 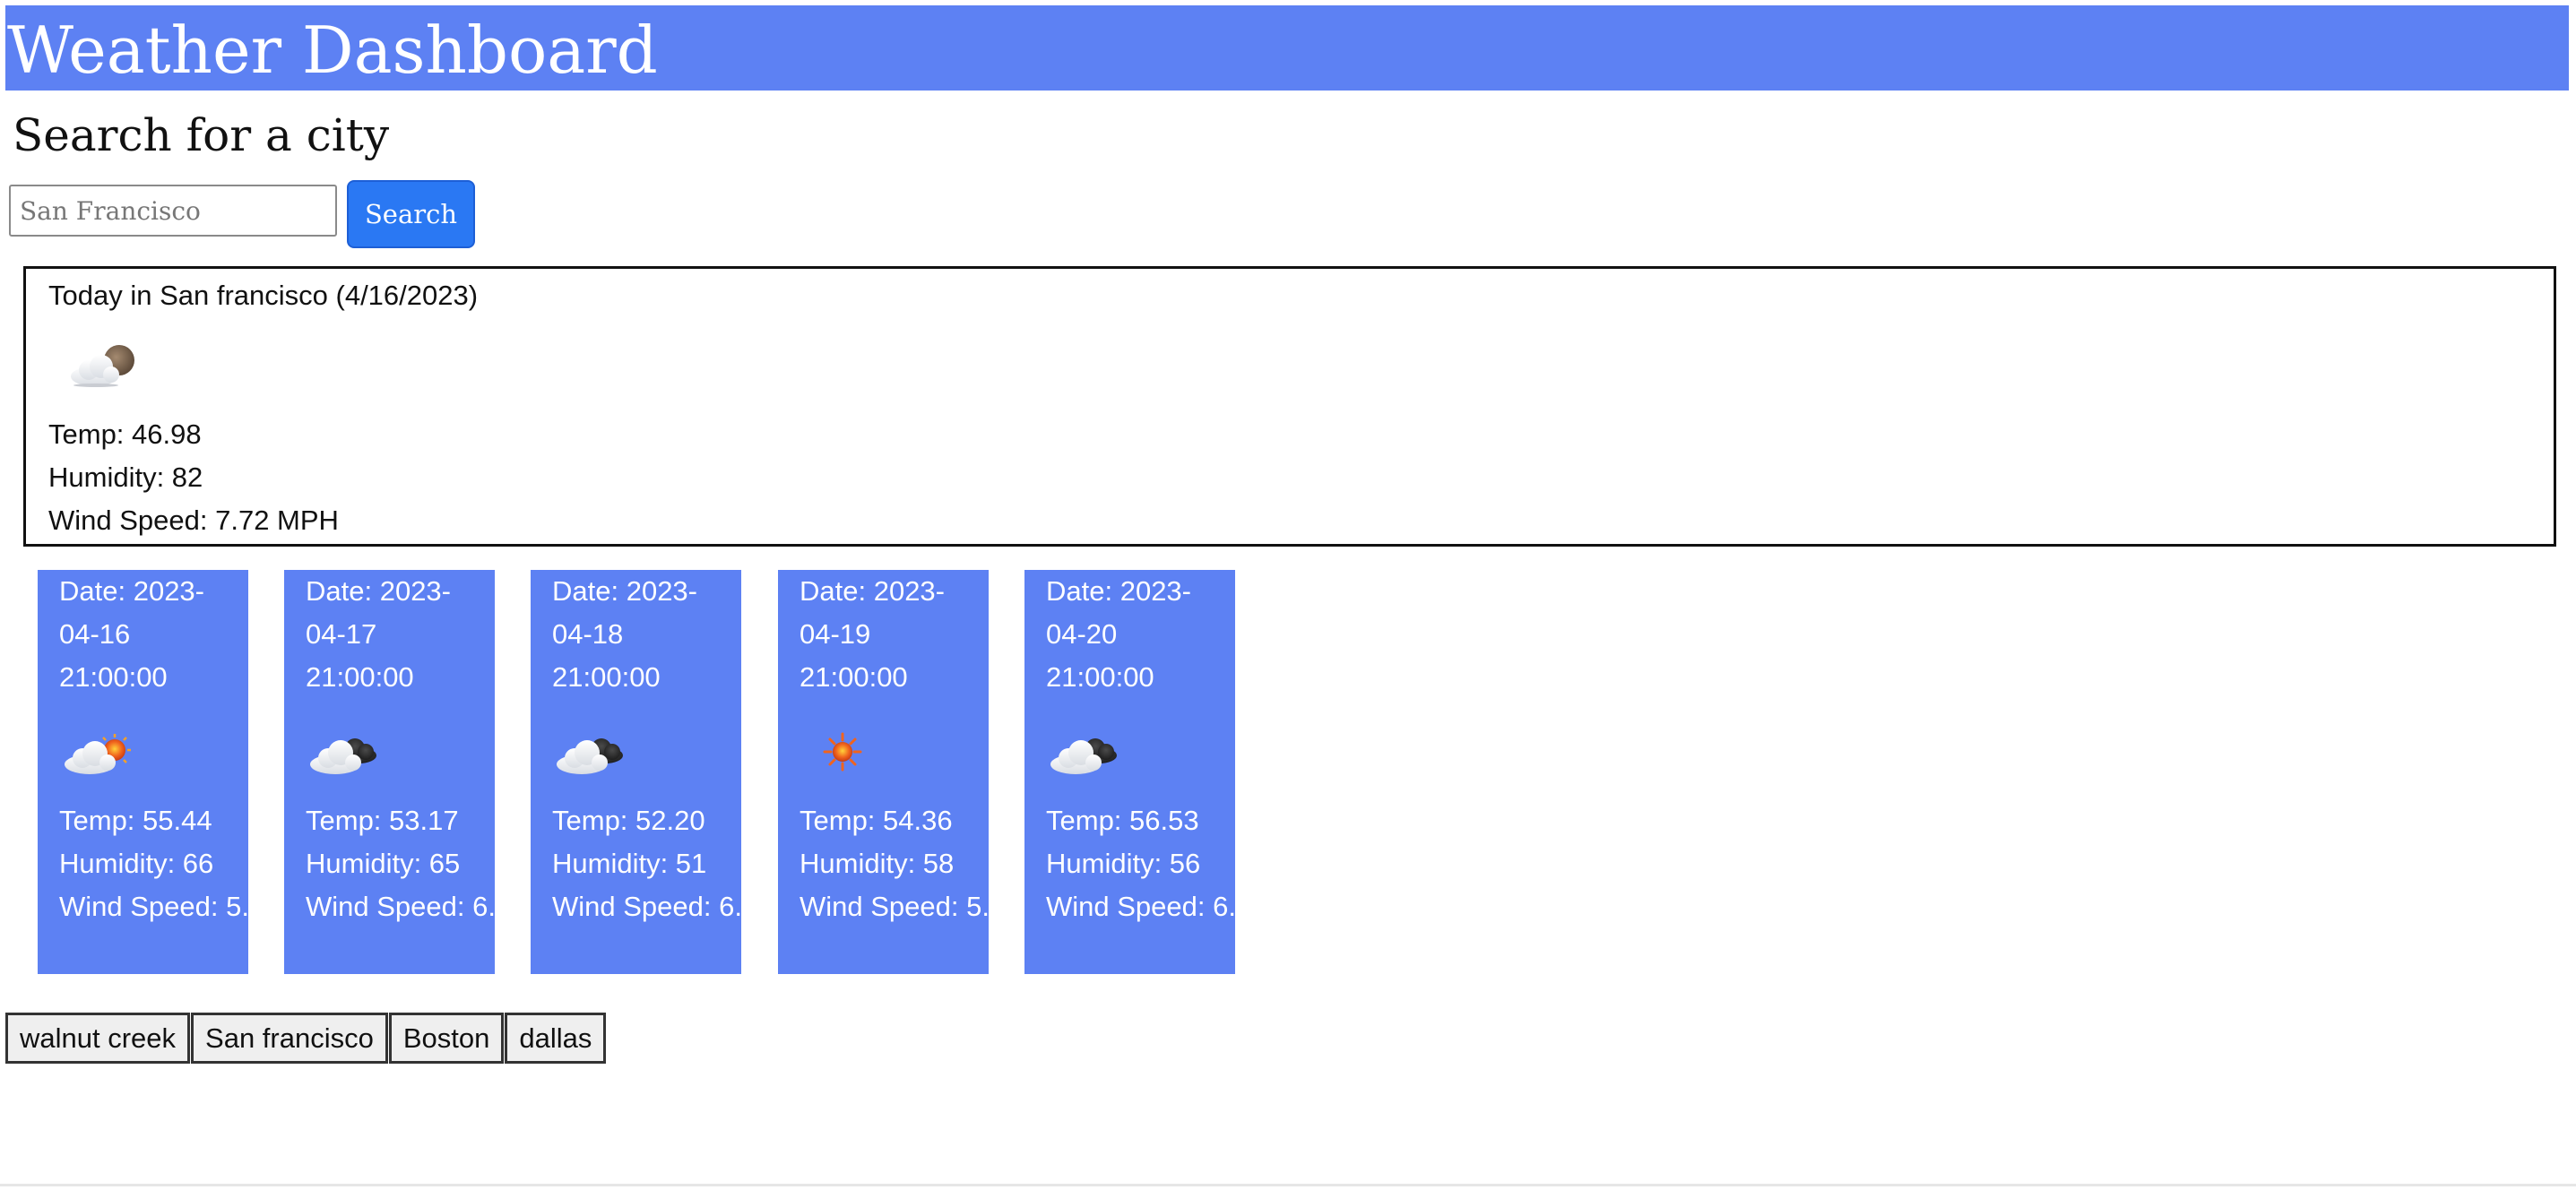 What do you see at coordinates (876, 821) in the screenshot?
I see `forecast-temp: Temp: 54.36` at bounding box center [876, 821].